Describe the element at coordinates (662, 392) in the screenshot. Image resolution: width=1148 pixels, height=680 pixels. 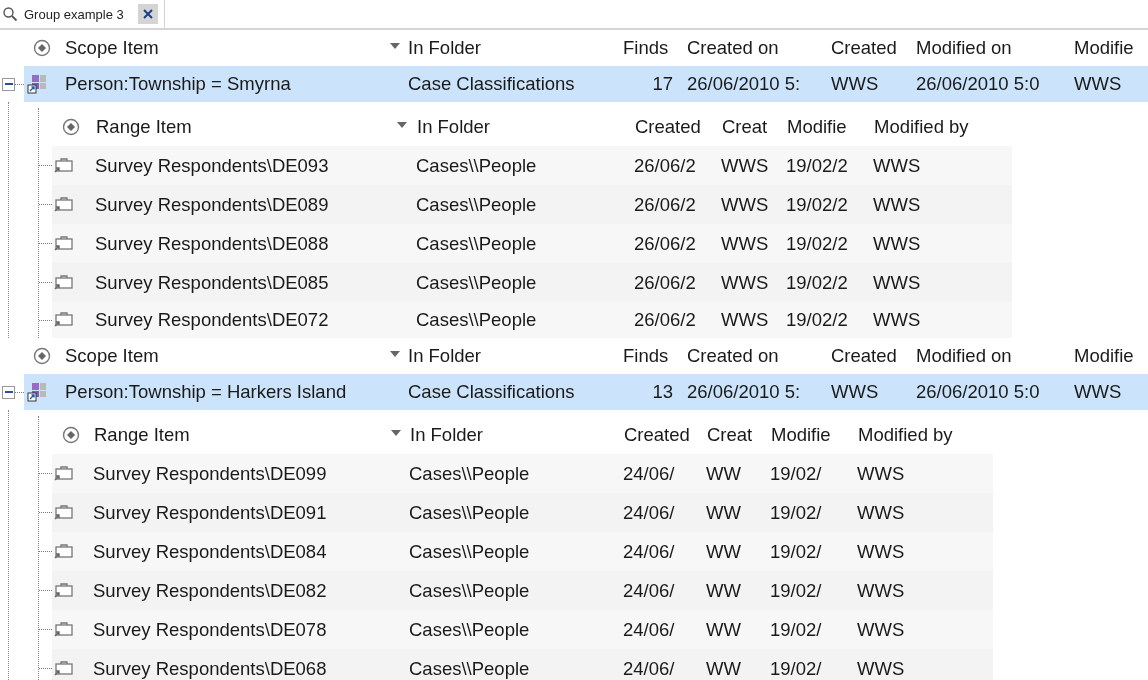
I see `table-cell-text: 13` at that location.